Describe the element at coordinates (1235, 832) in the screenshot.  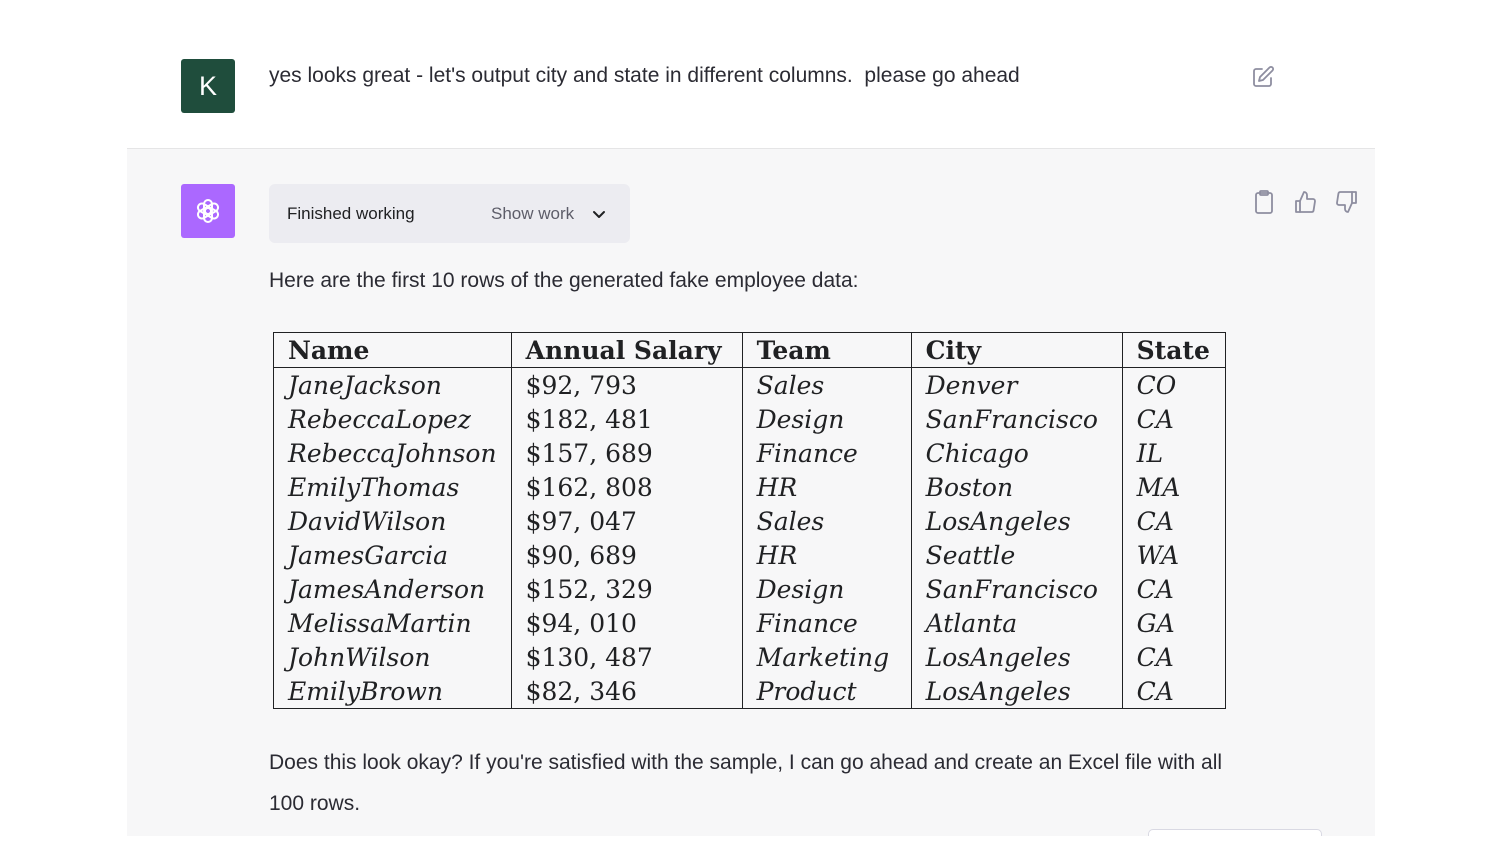
I see `regenerate-button` at that location.